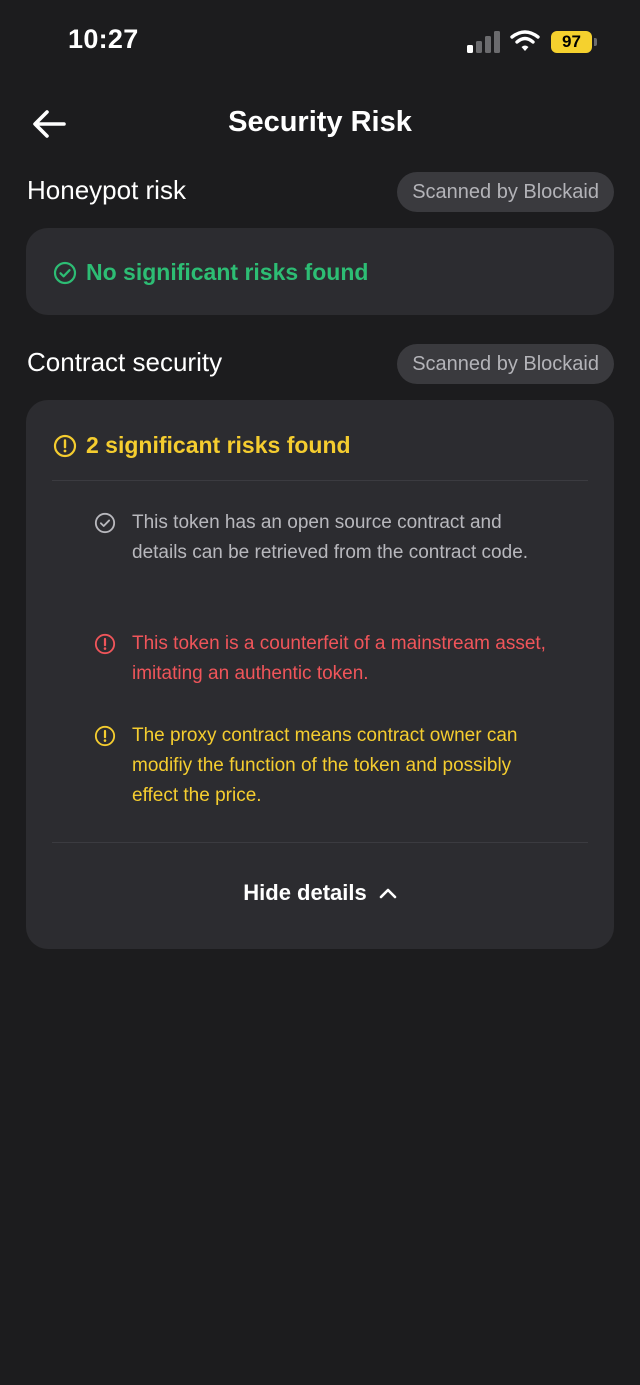 Image resolution: width=640 pixels, height=1385 pixels. Describe the element at coordinates (125, 362) in the screenshot. I see `contract-title: Contract security` at that location.